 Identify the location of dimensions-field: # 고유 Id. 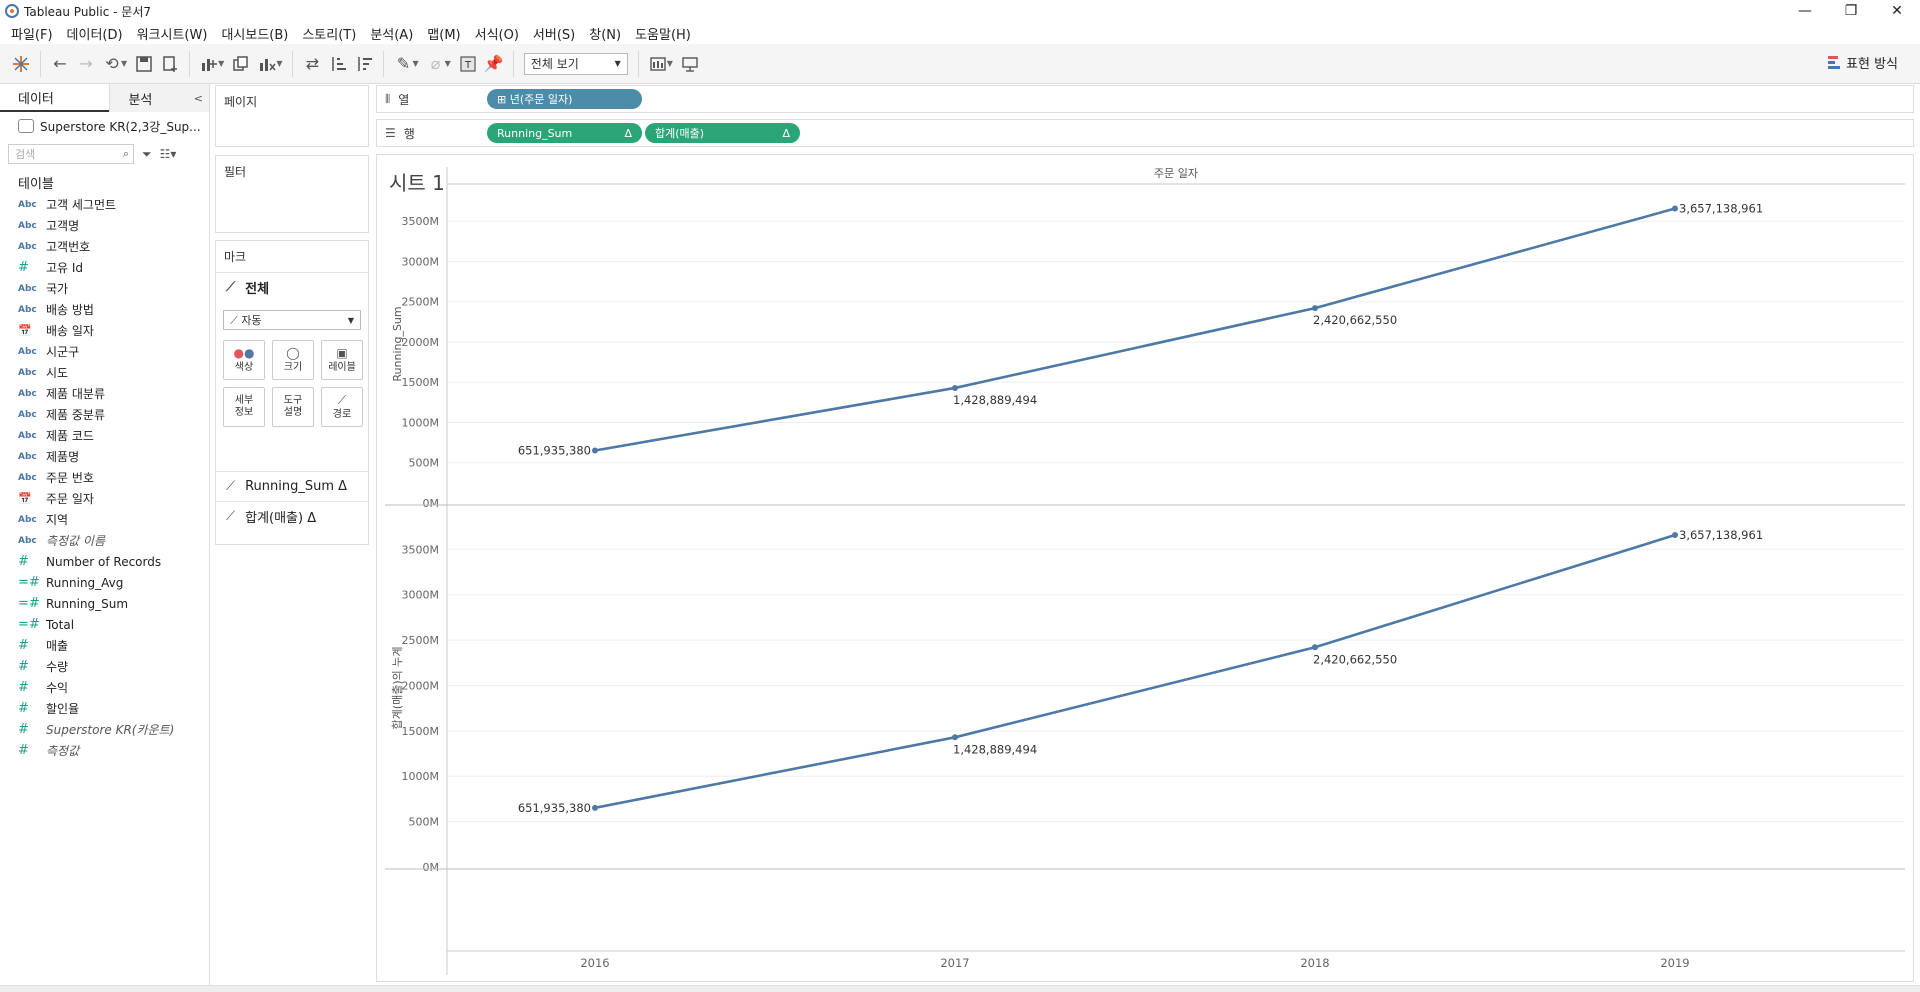
(104, 267).